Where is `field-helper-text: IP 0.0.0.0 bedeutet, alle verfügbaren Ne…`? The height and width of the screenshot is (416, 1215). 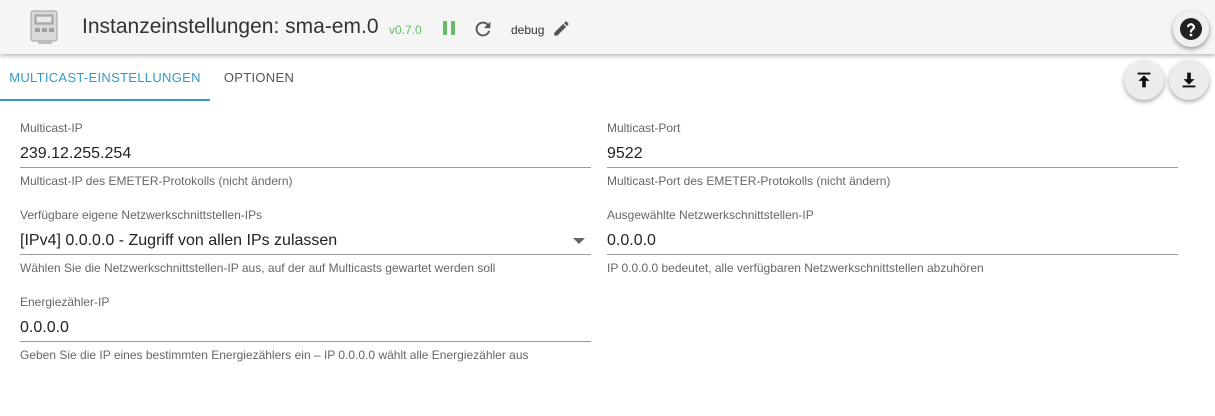 field-helper-text: IP 0.0.0.0 bedeutet, alle verfügbaren Ne… is located at coordinates (795, 268).